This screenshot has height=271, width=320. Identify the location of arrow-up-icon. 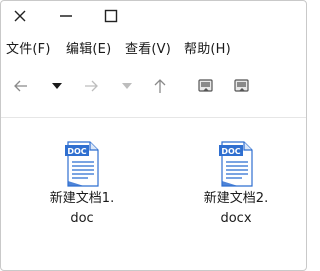
(160, 86).